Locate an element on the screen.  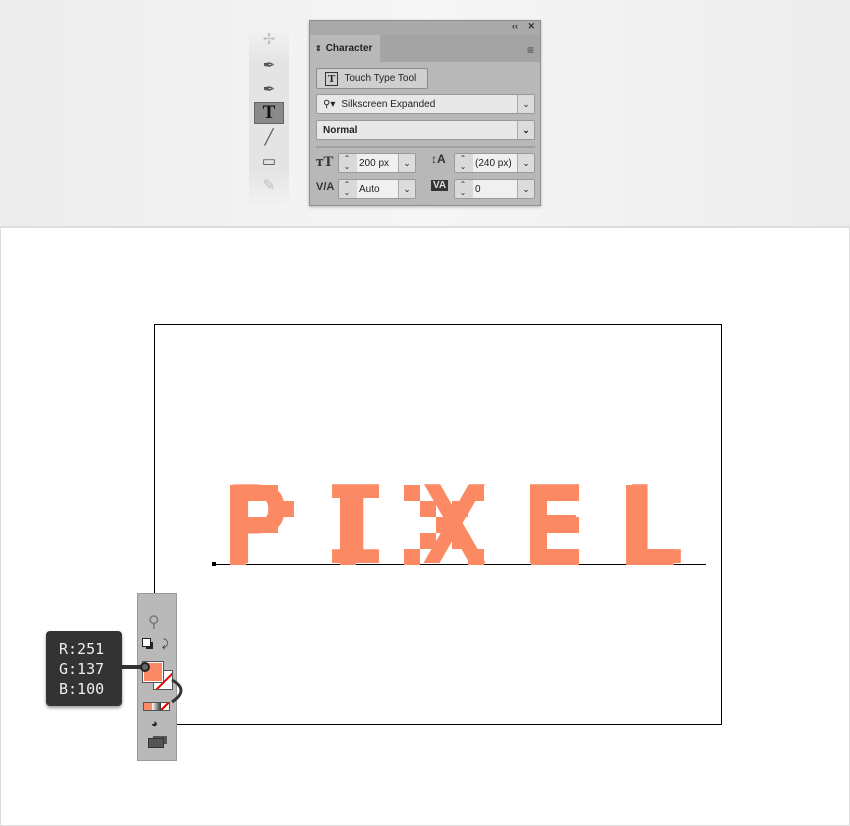
color-tooltip: R:251 G:137 B:100 is located at coordinates (84, 668).